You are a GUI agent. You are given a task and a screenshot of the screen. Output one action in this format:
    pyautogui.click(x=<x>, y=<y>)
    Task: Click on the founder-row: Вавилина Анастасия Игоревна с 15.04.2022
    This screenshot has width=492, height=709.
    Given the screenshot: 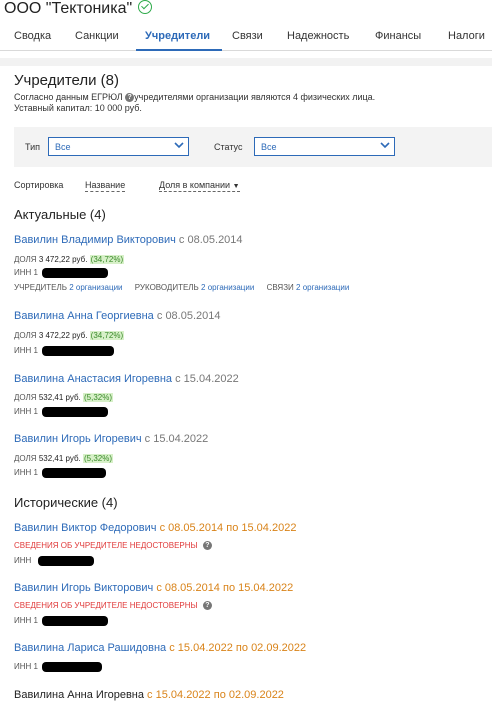 What is the action you would take?
    pyautogui.click(x=126, y=379)
    